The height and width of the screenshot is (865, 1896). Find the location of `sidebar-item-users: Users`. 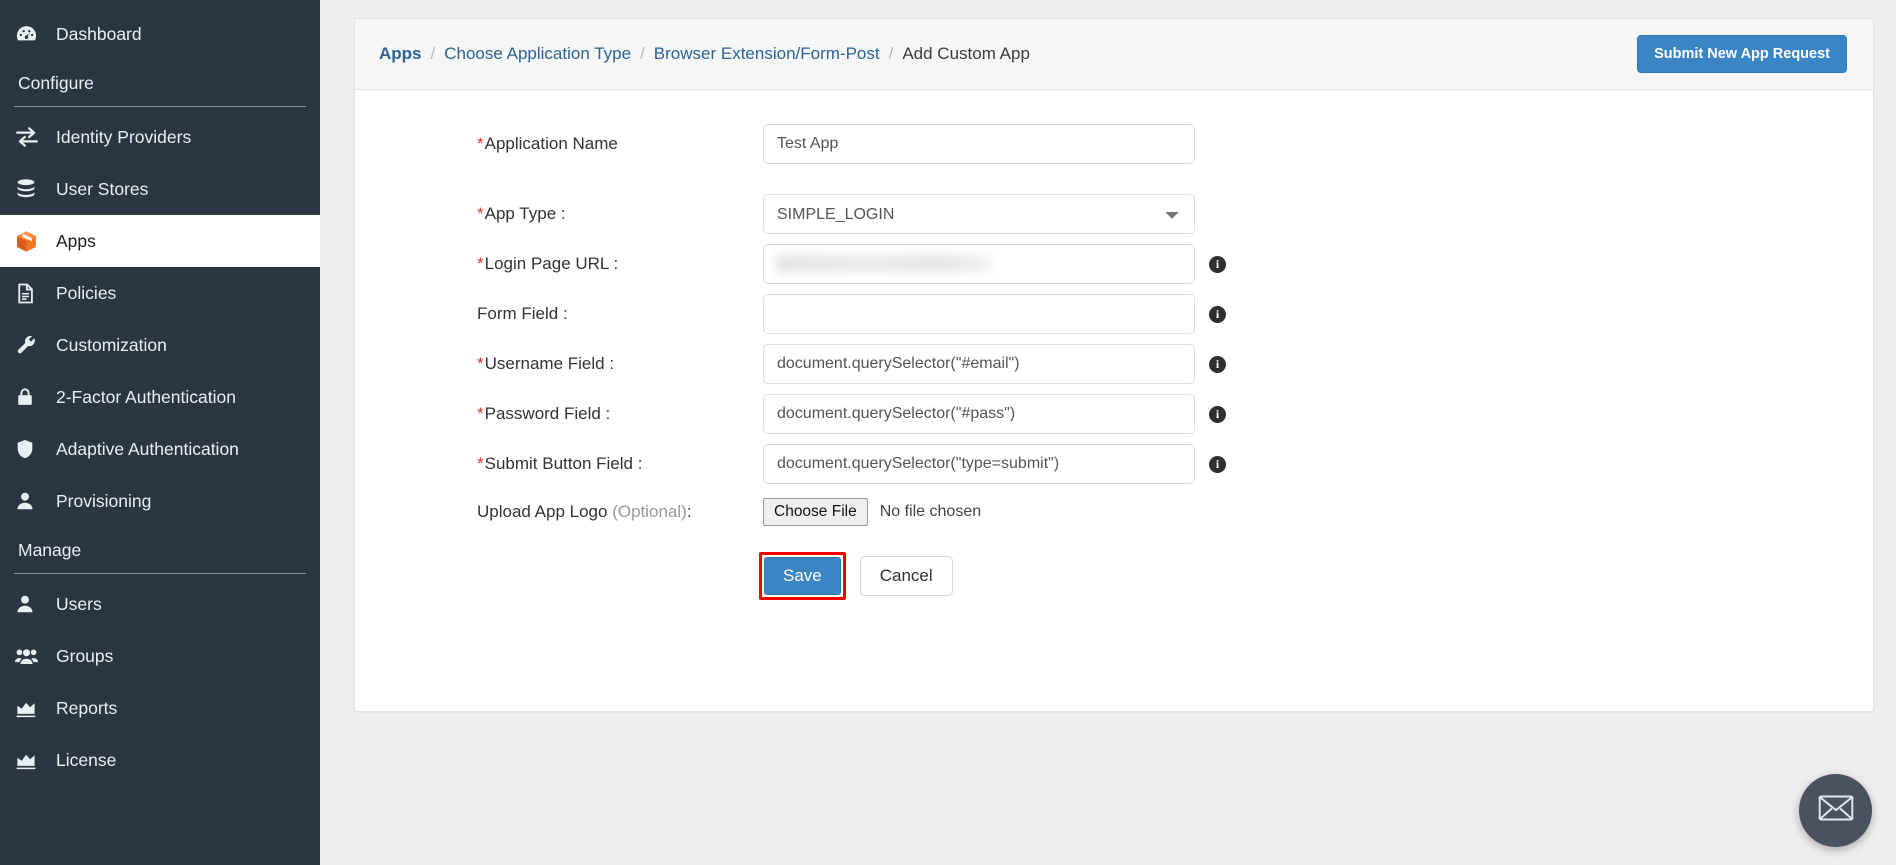

sidebar-item-users: Users is located at coordinates (160, 604).